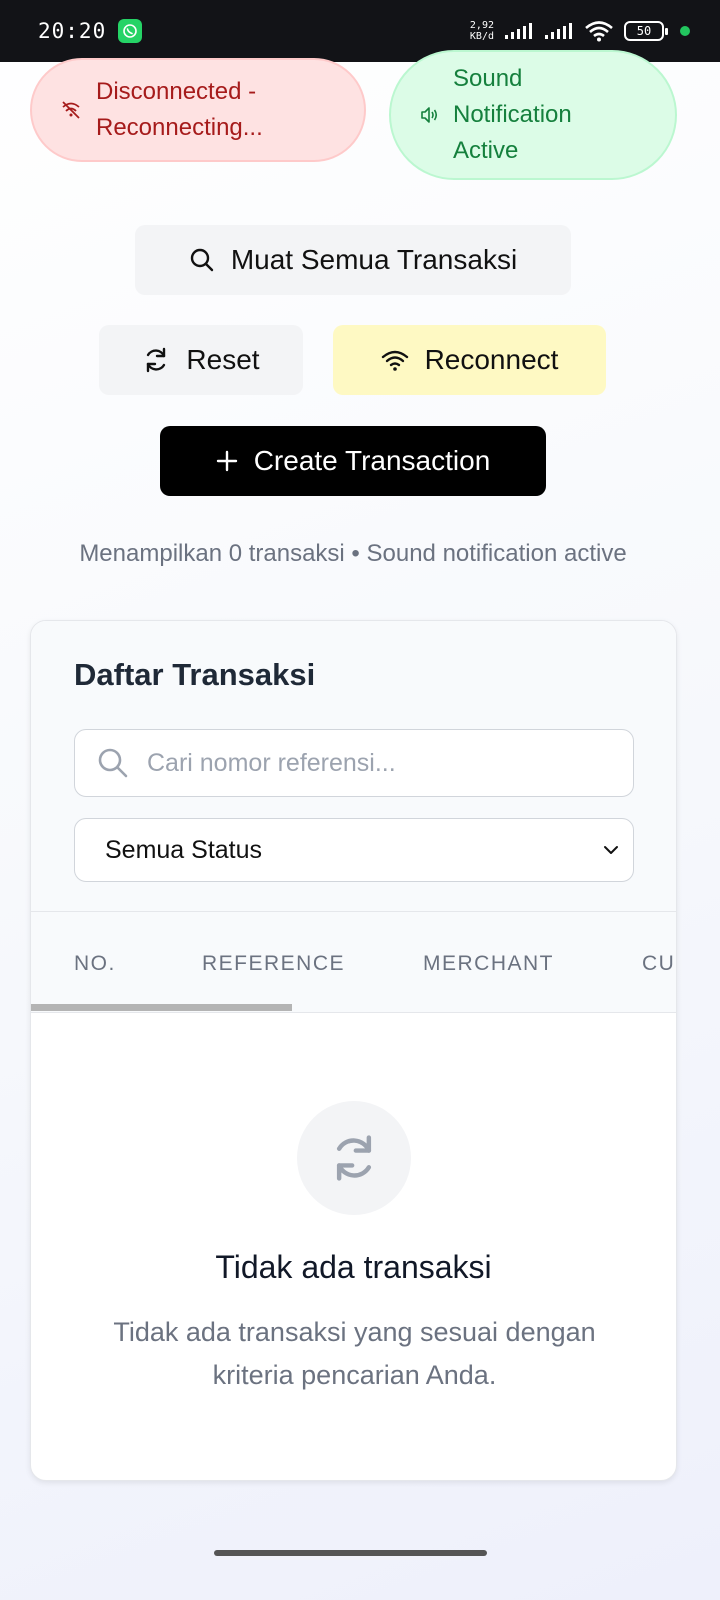  What do you see at coordinates (71, 110) in the screenshot?
I see `wifi-off-icon` at bounding box center [71, 110].